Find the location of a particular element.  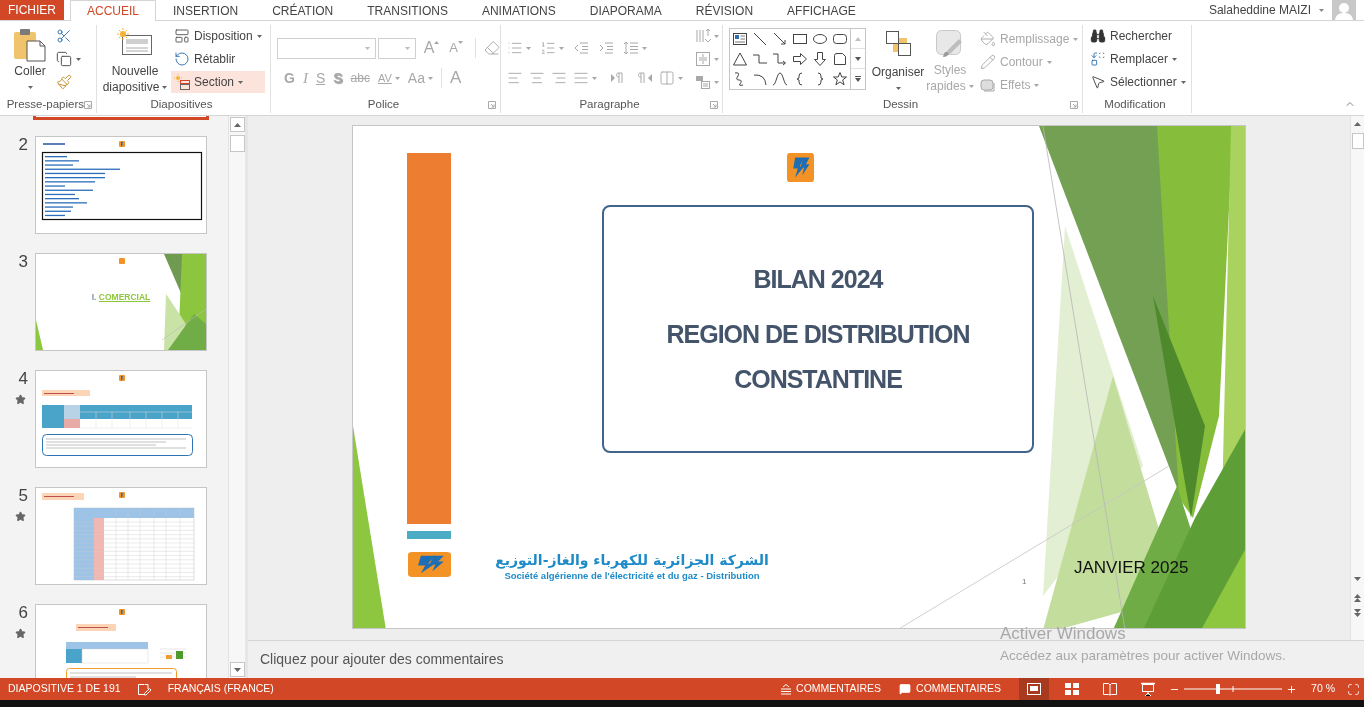

shapes-gallery is located at coordinates (797, 59).